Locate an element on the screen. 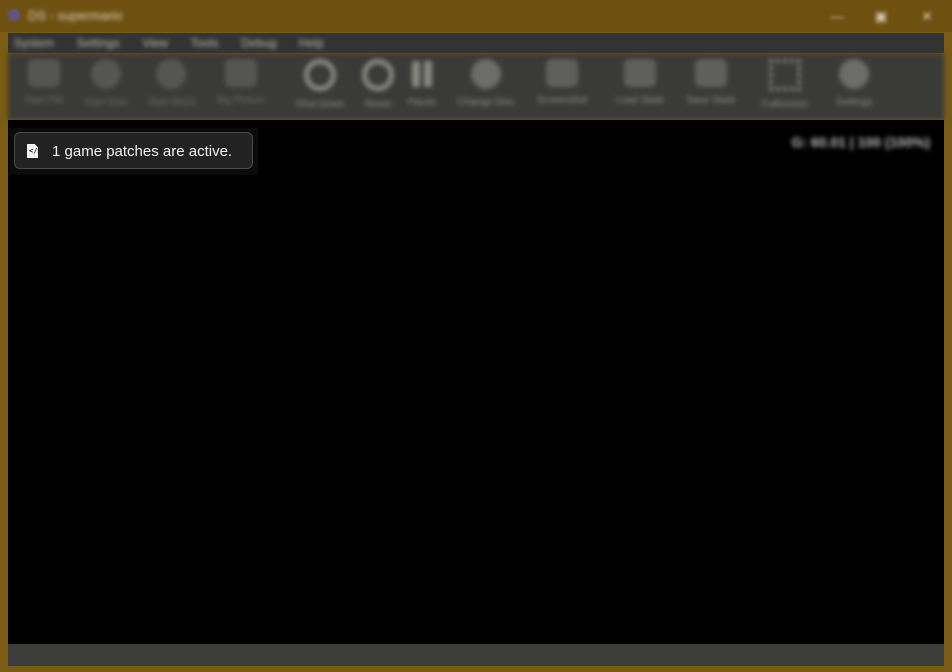  monitor-icon is located at coordinates (241, 73).